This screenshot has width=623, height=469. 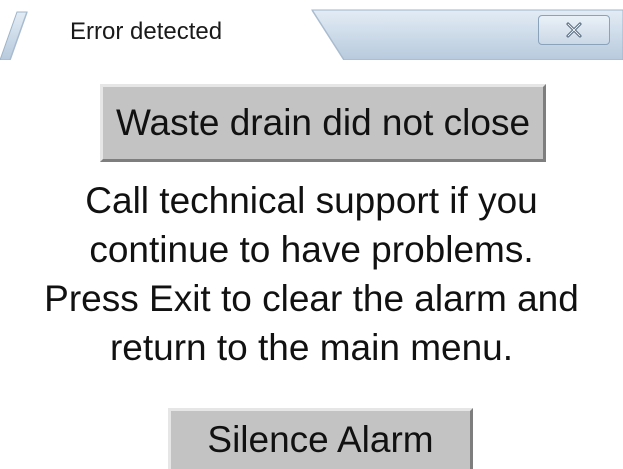 I want to click on instruction-line: Press Exit to clear the alarm and, so click(x=311, y=298).